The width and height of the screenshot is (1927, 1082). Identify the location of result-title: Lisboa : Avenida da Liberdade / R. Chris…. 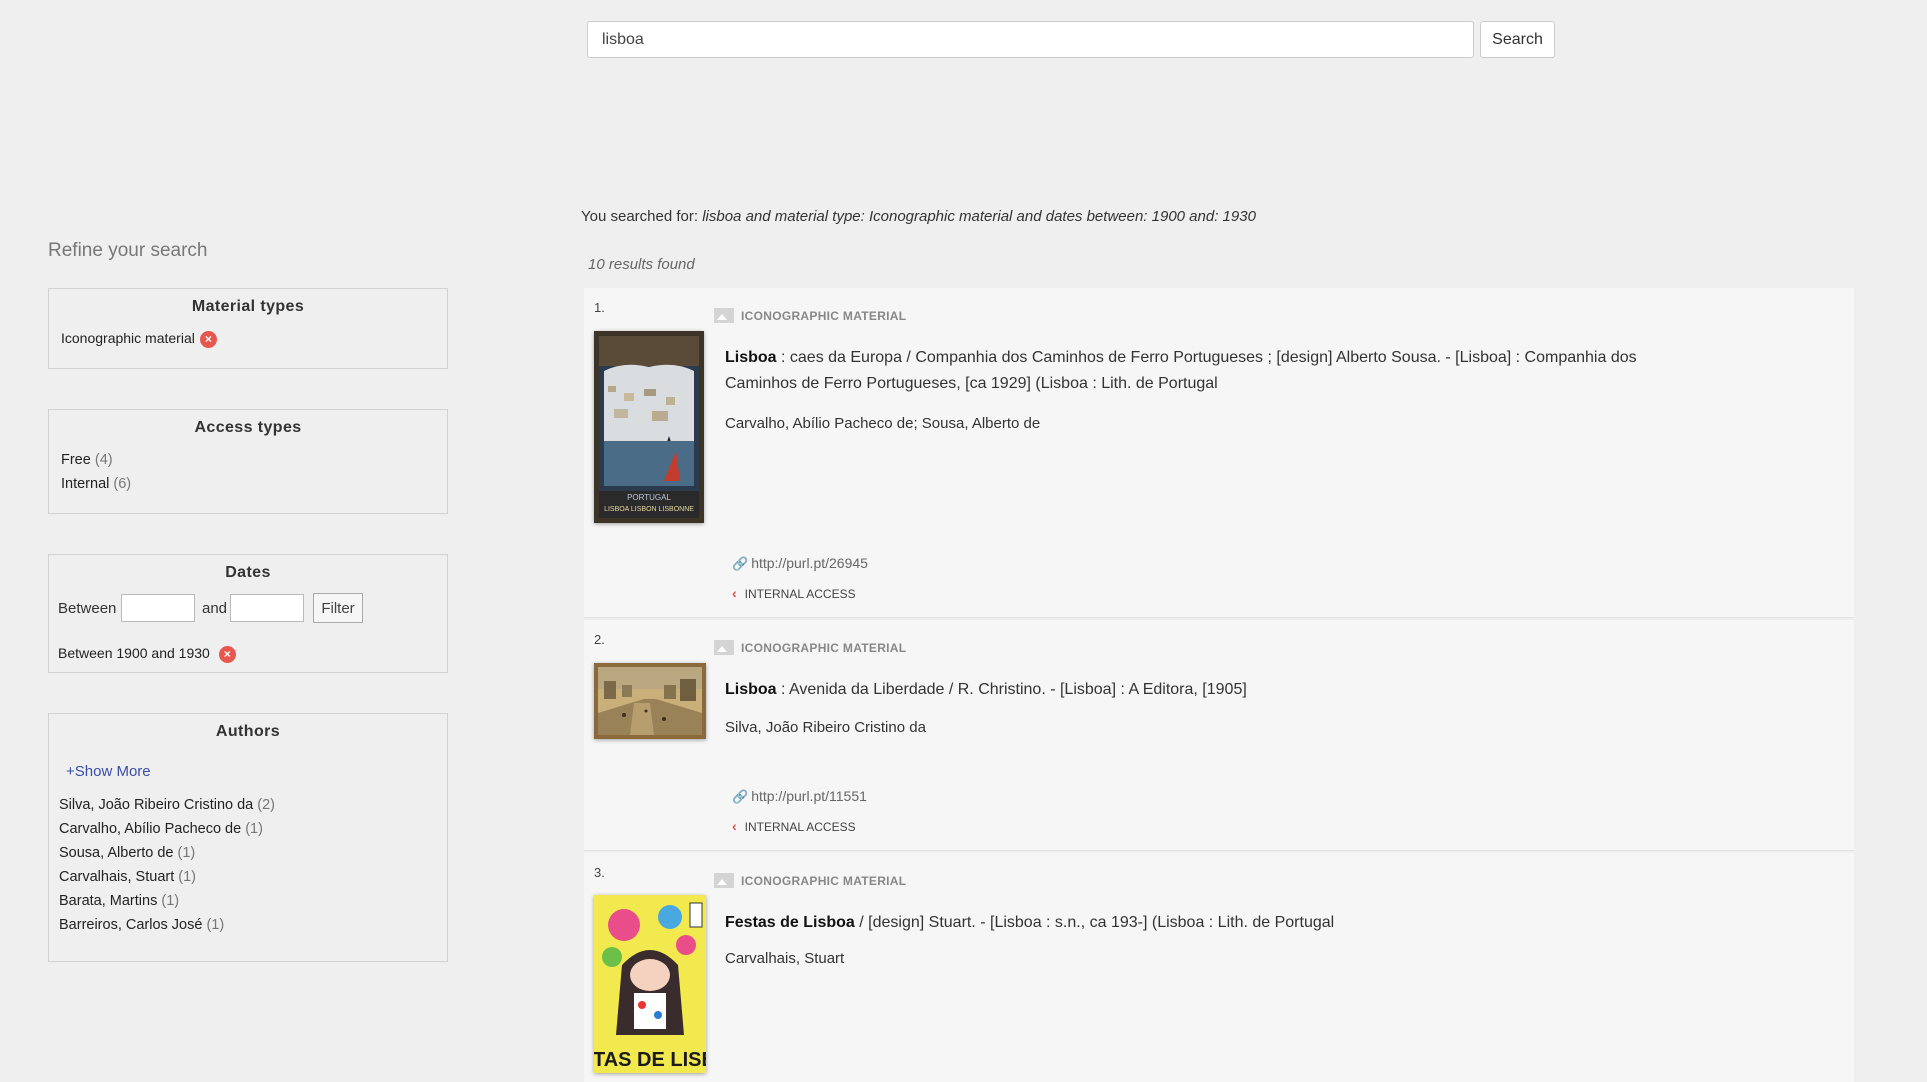
(1215, 690).